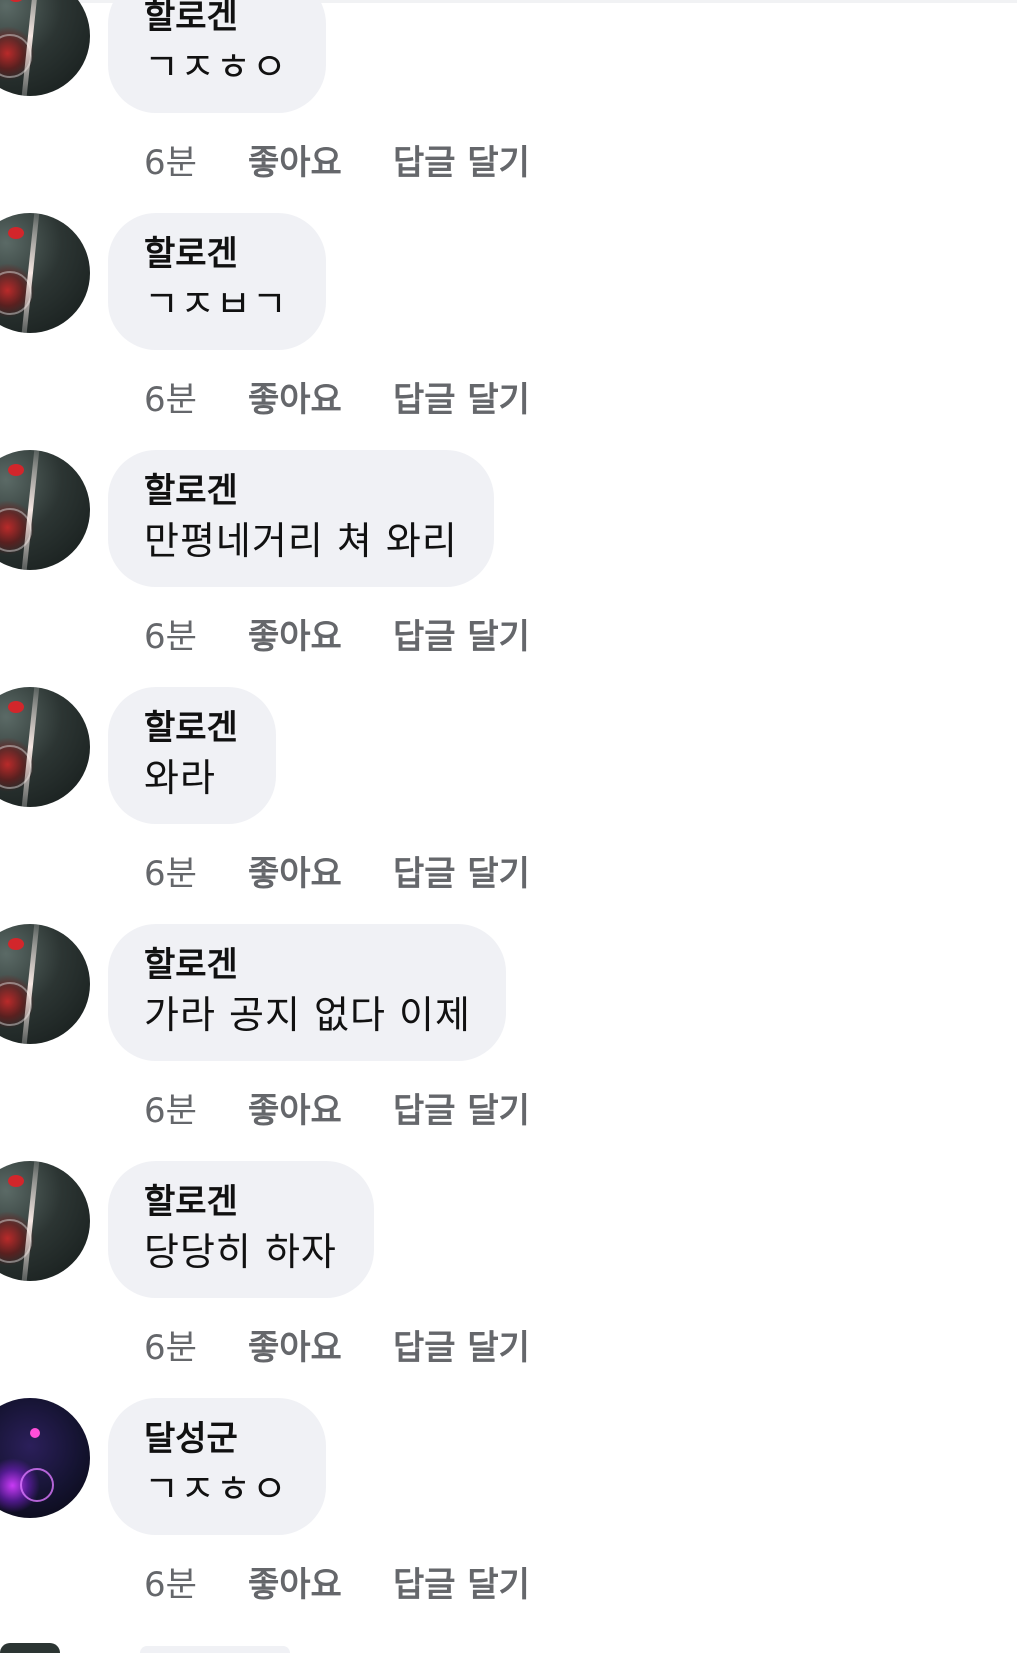 This screenshot has height=1653, width=1017. What do you see at coordinates (508, 1516) in the screenshot?
I see `comment-item: 달성군 ㄱㅈㅎㅇ 6분 좋아요 답글 달기` at bounding box center [508, 1516].